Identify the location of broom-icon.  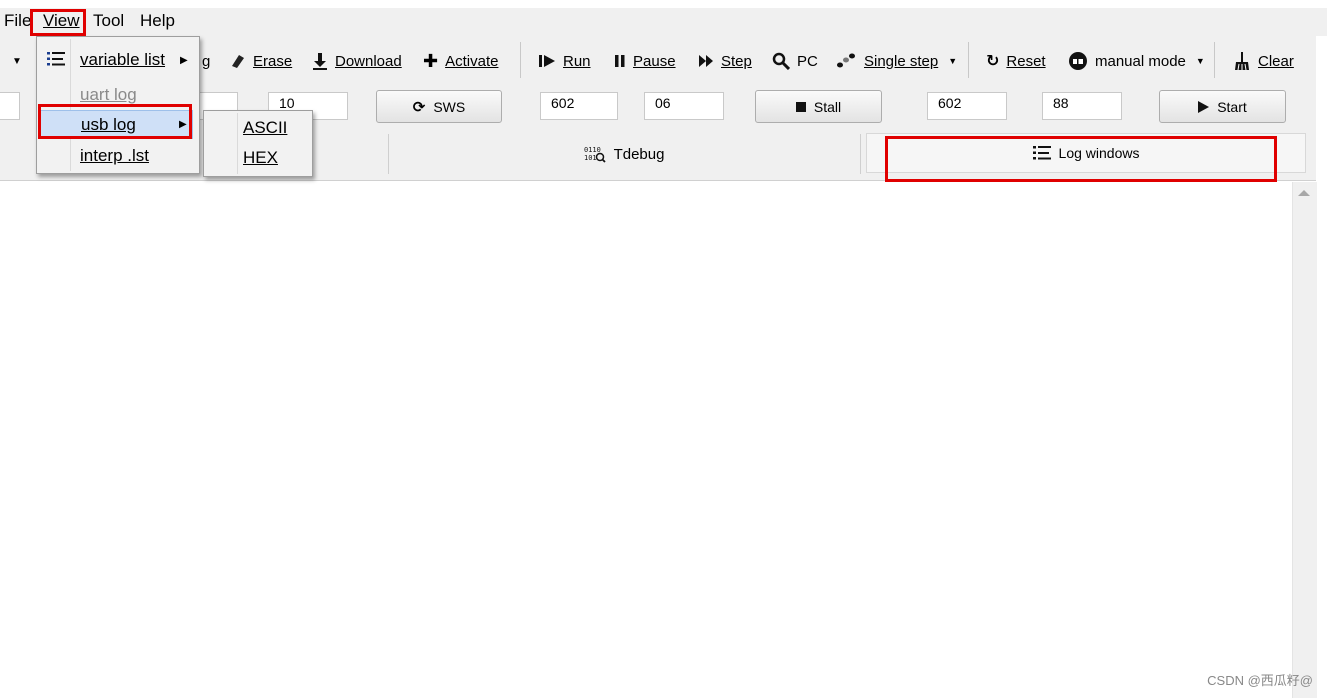
(1242, 61).